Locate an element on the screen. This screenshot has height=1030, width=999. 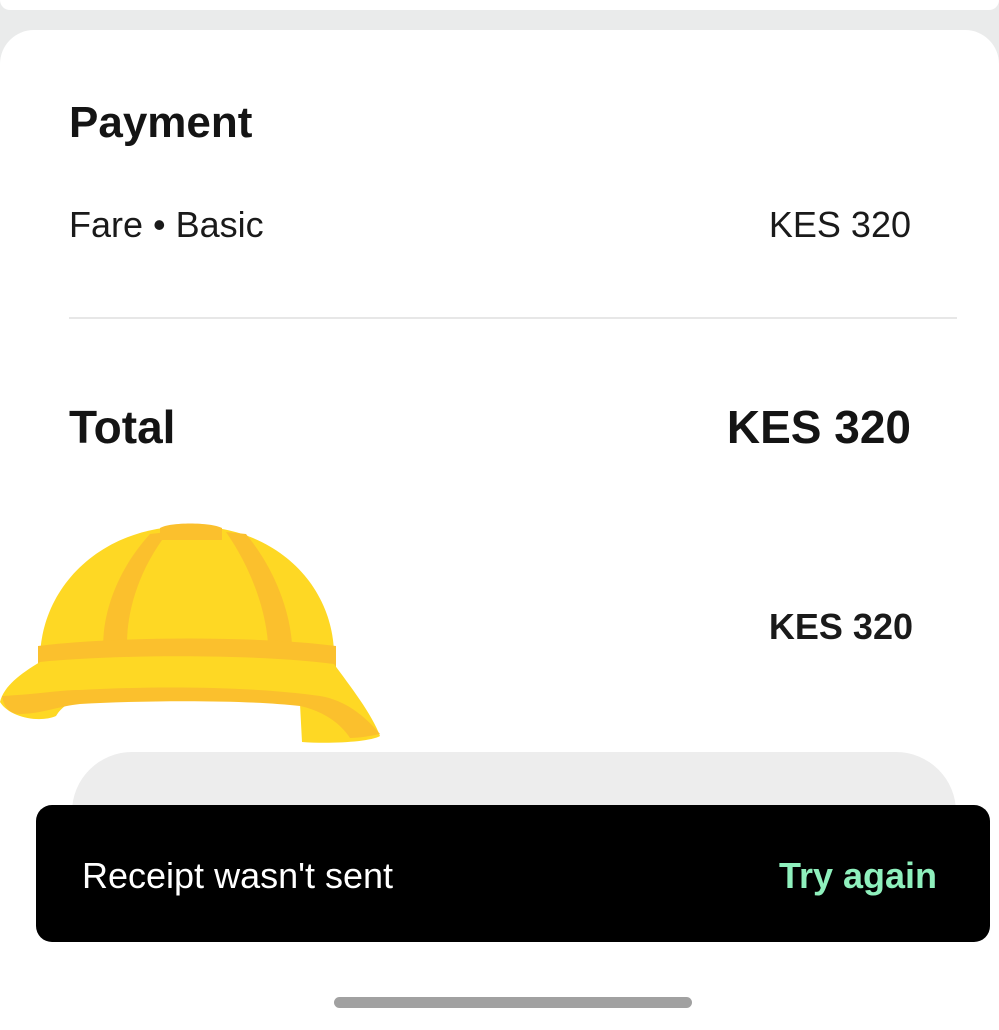
toast-message: Receipt wasn't sent is located at coordinates (238, 875).